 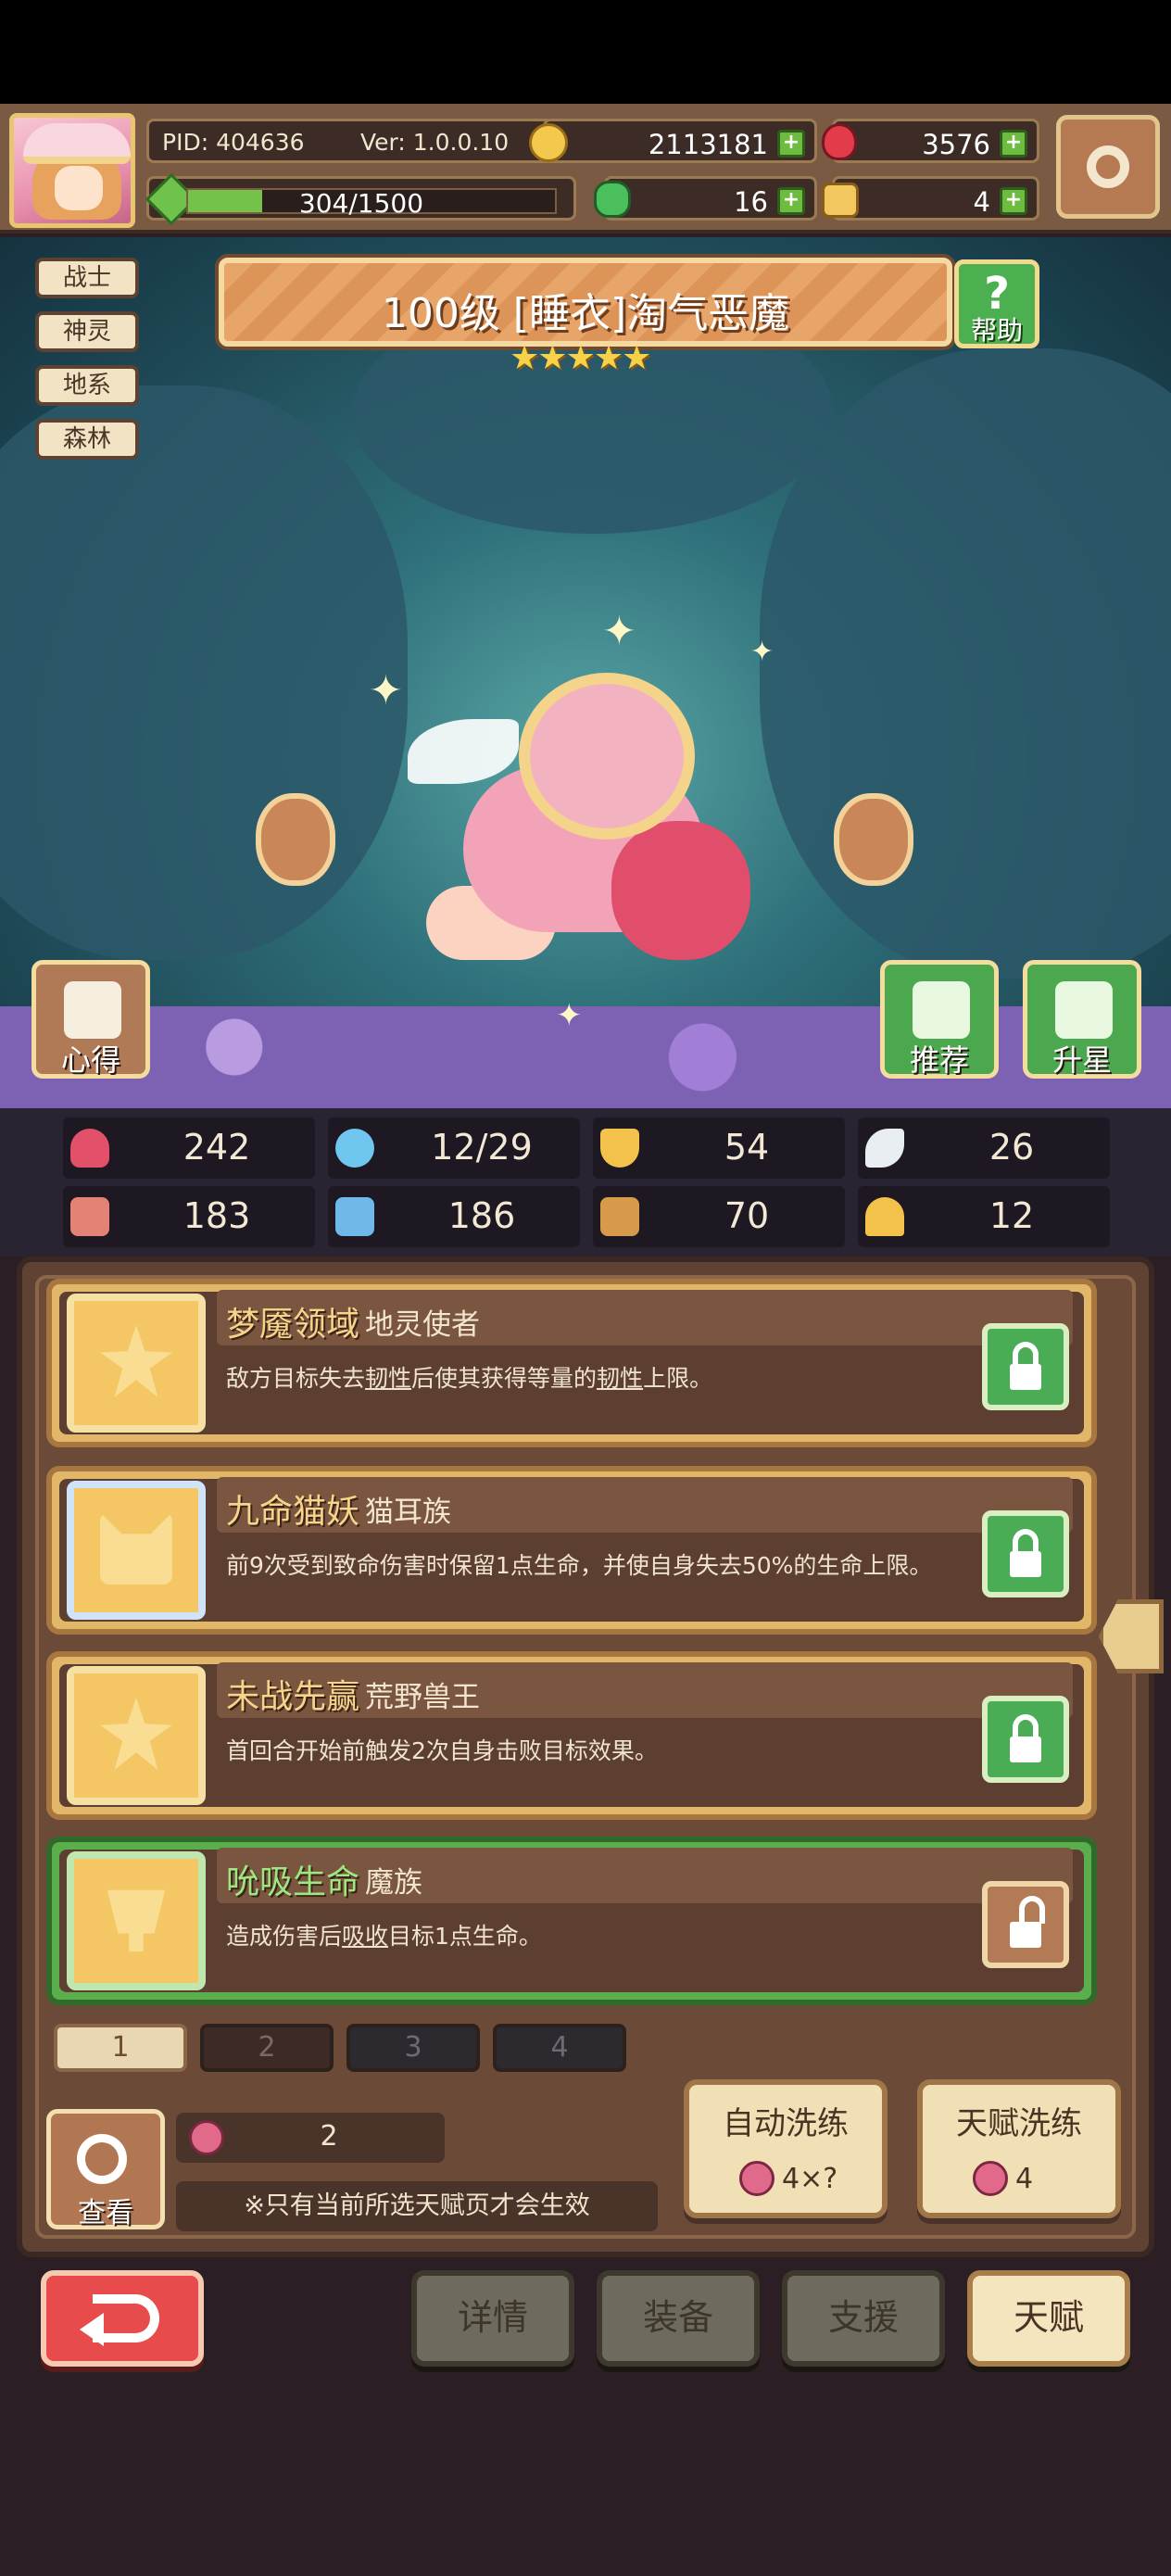 What do you see at coordinates (122, 2318) in the screenshot?
I see `back-button` at bounding box center [122, 2318].